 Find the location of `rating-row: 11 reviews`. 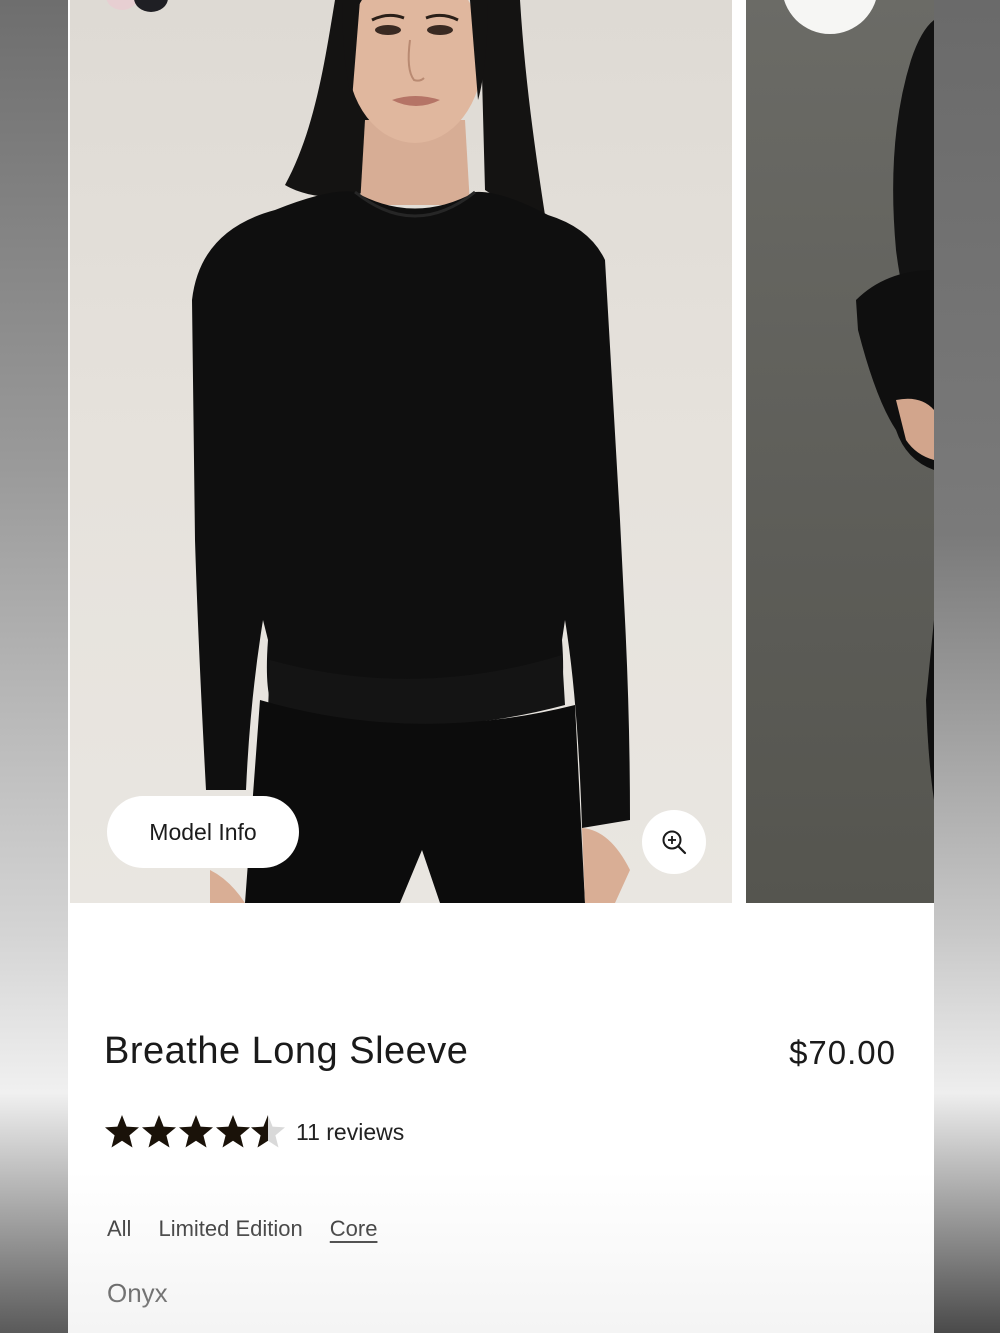

rating-row: 11 reviews is located at coordinates (254, 1132).